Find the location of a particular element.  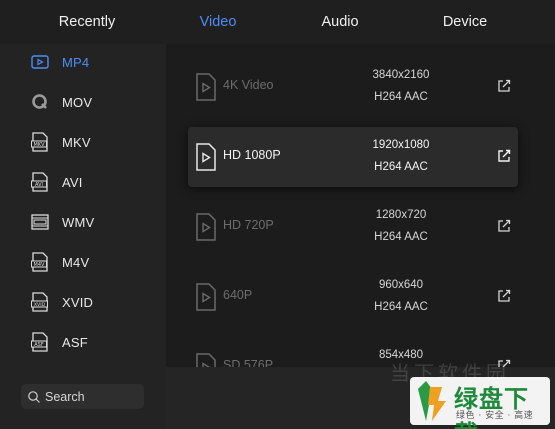

watermark-brand: 绿盘下载 is located at coordinates (491, 407).